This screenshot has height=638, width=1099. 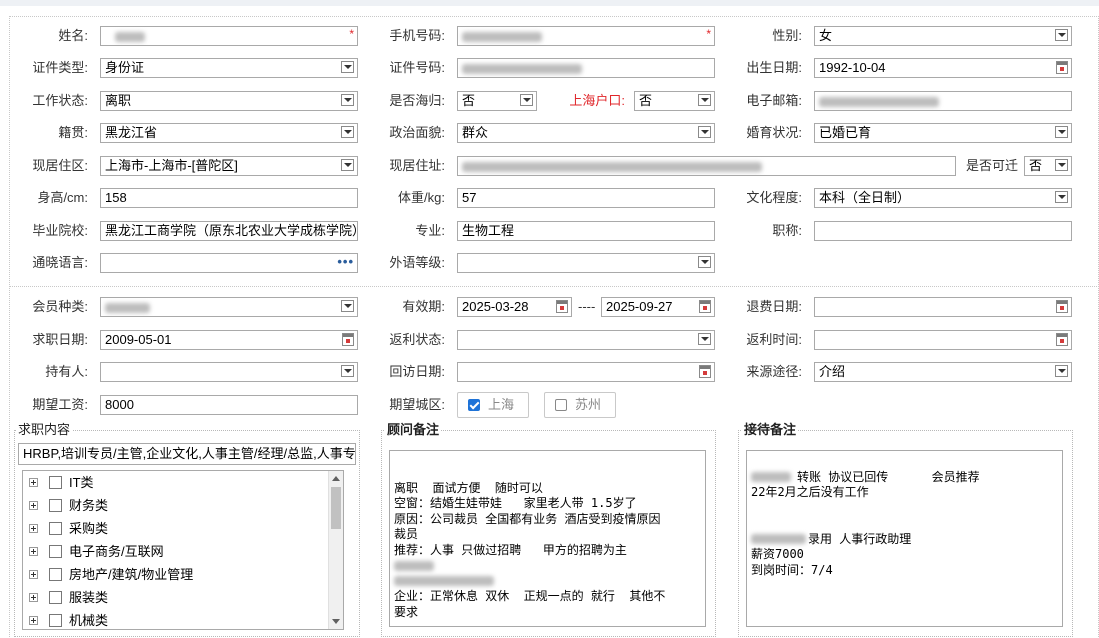 I want to click on school-field: 黑龙江工商学院（原东北农业大学成栋学院）, so click(x=229, y=231).